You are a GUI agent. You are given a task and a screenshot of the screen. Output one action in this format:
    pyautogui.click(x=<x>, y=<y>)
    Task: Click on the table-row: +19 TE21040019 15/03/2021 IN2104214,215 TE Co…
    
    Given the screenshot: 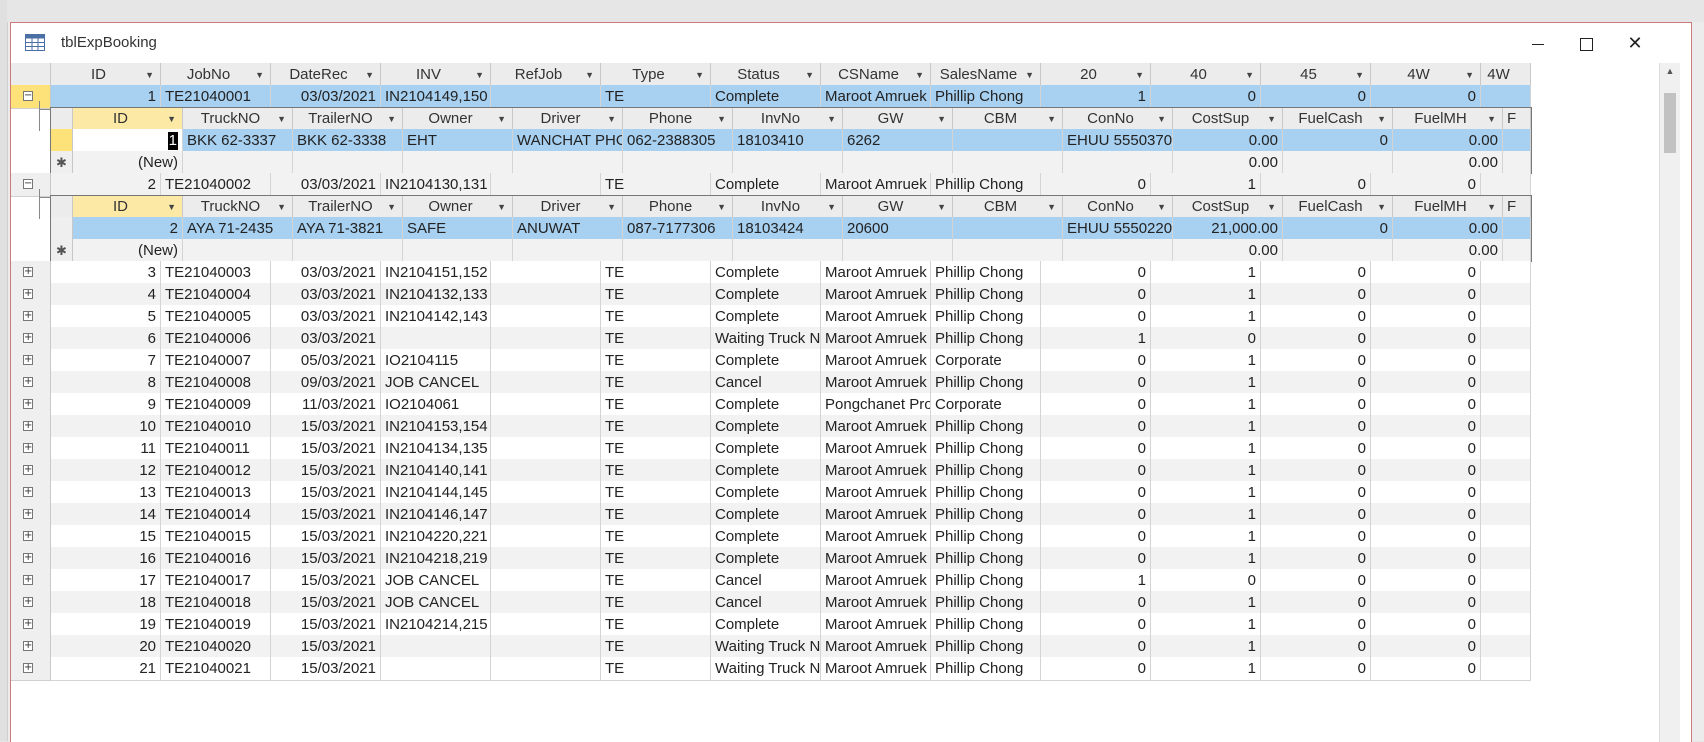 What is the action you would take?
    pyautogui.click(x=776, y=625)
    